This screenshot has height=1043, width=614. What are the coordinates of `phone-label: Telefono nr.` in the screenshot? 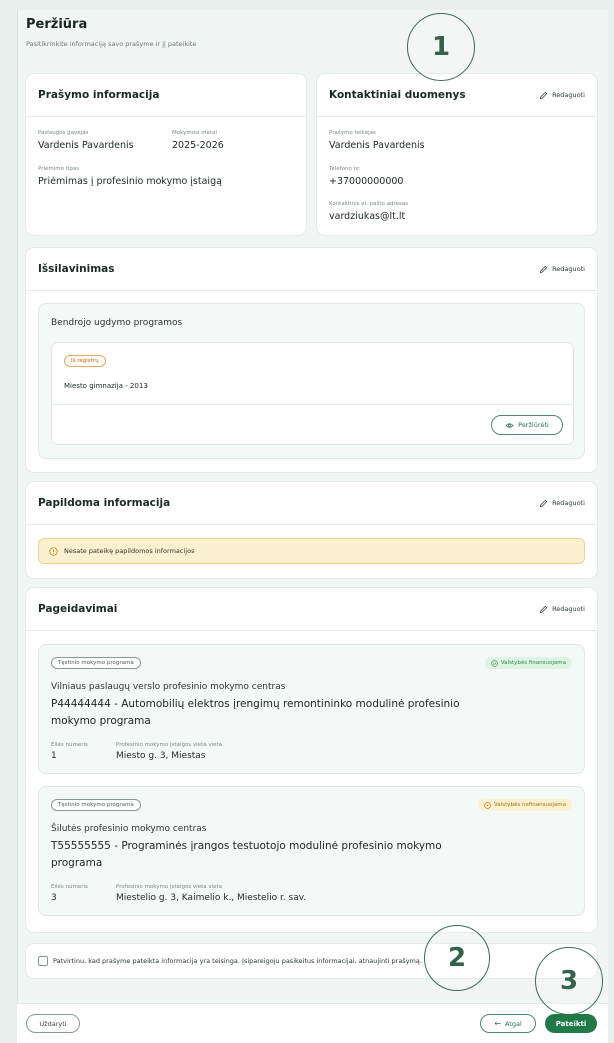 It's located at (345, 169).